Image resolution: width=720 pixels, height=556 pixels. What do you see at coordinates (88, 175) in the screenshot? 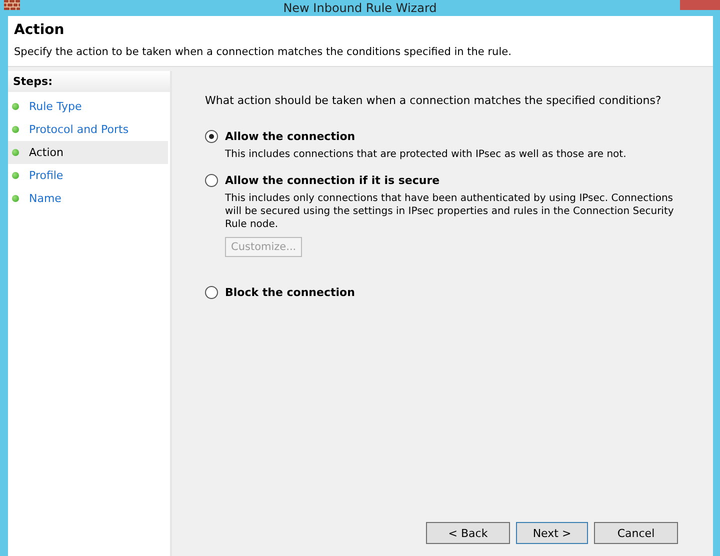
I see `step-item: Profile` at bounding box center [88, 175].